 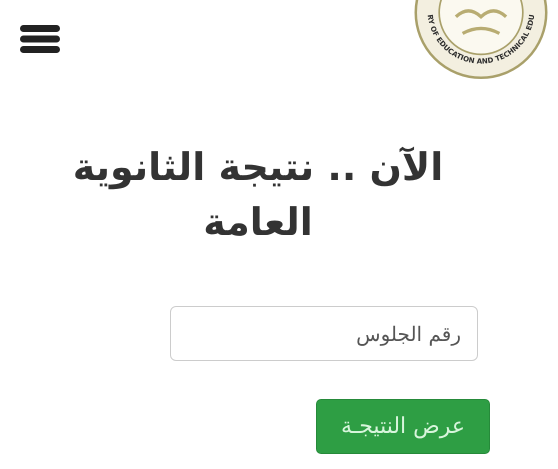 What do you see at coordinates (40, 39) in the screenshot?
I see `menu-icon` at bounding box center [40, 39].